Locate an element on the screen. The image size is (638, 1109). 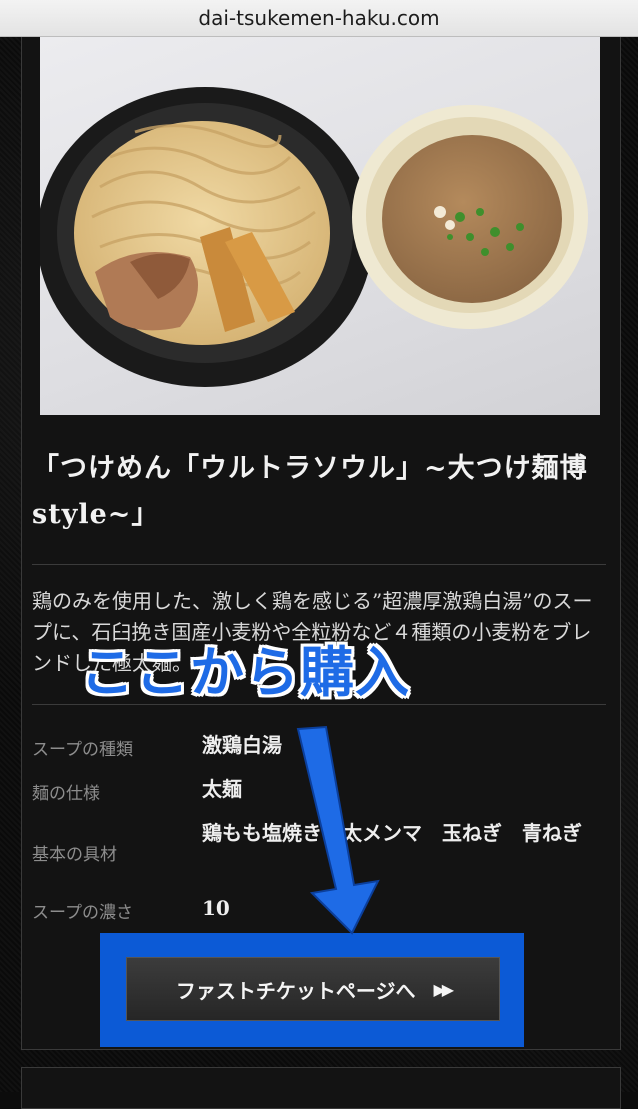
browser-url-bar: dai-tsukemen-haku.com is located at coordinates (319, 18).